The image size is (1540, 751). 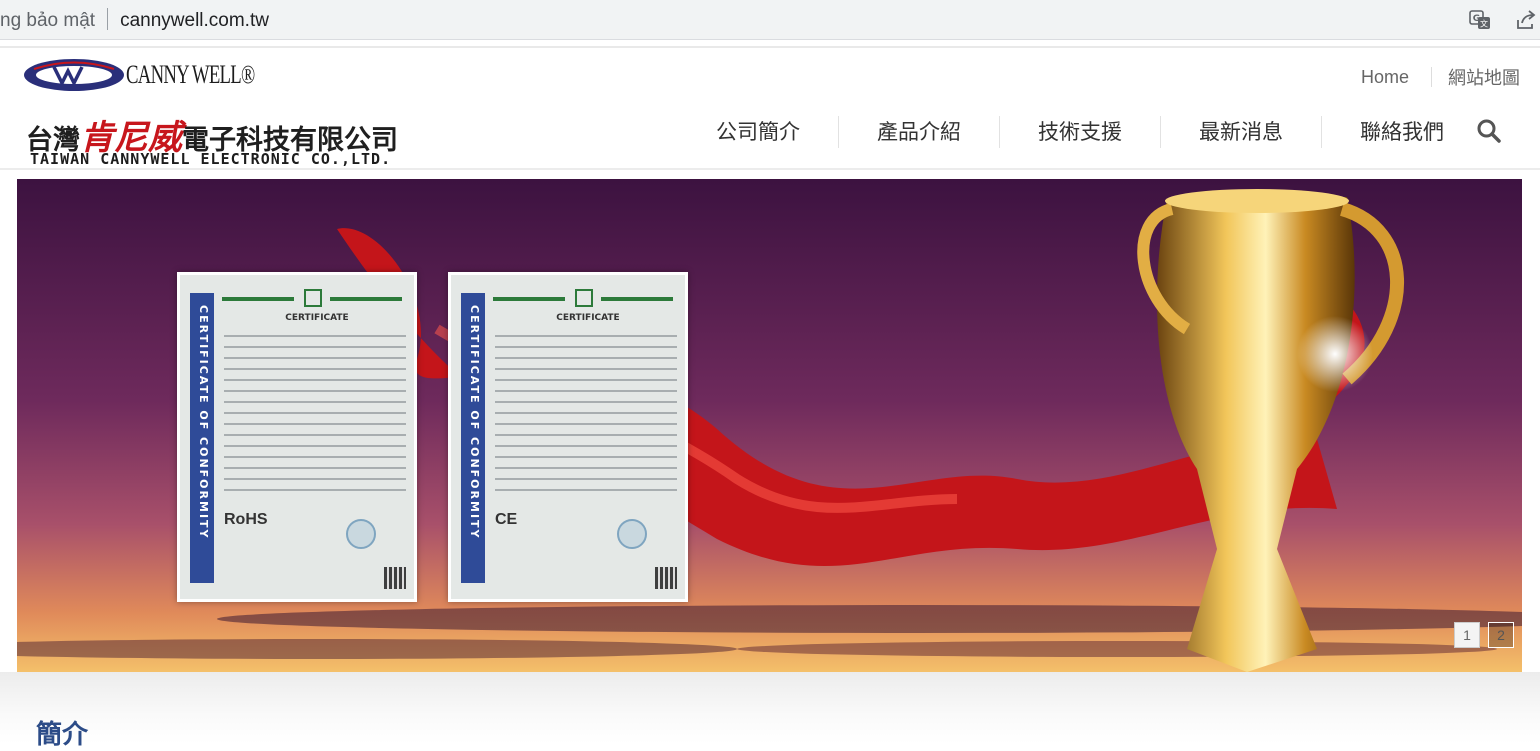 I want to click on top-links: Home 網站地圖, so click(x=1440, y=77).